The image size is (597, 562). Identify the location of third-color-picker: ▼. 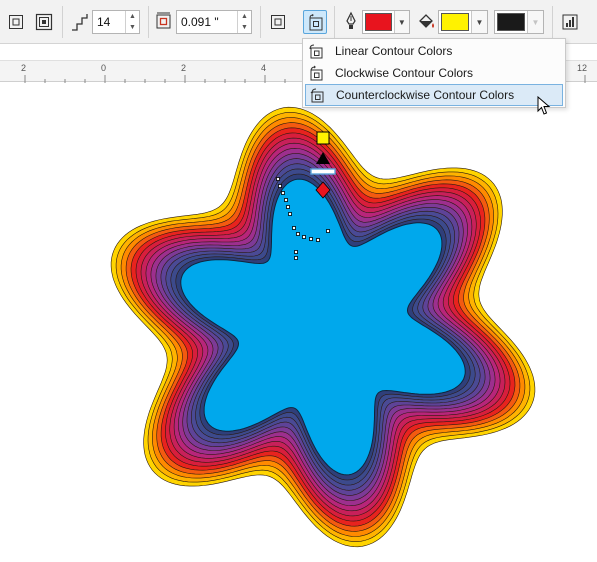
(519, 22).